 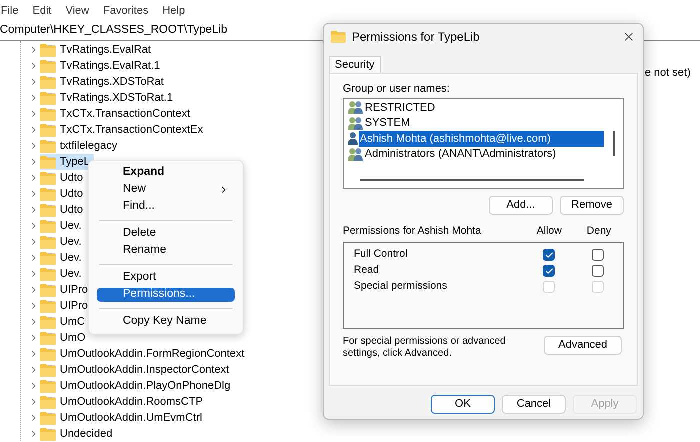 What do you see at coordinates (425, 348) in the screenshot?
I see `hint-text: For special permissions or advanced settings, click Advanced.` at bounding box center [425, 348].